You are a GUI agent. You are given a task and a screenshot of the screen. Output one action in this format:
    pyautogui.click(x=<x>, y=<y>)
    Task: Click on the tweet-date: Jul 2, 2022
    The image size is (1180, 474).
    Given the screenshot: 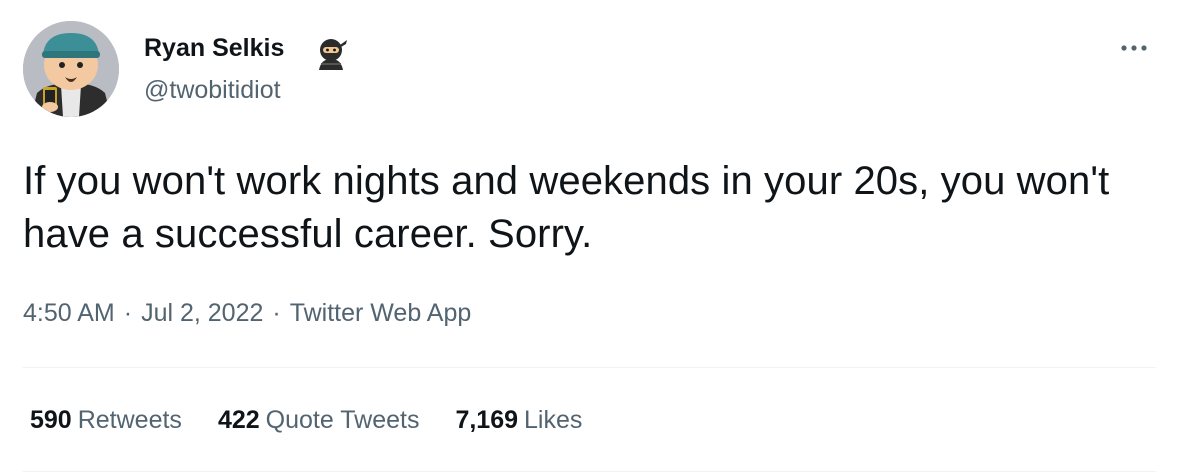 What is the action you would take?
    pyautogui.click(x=202, y=313)
    